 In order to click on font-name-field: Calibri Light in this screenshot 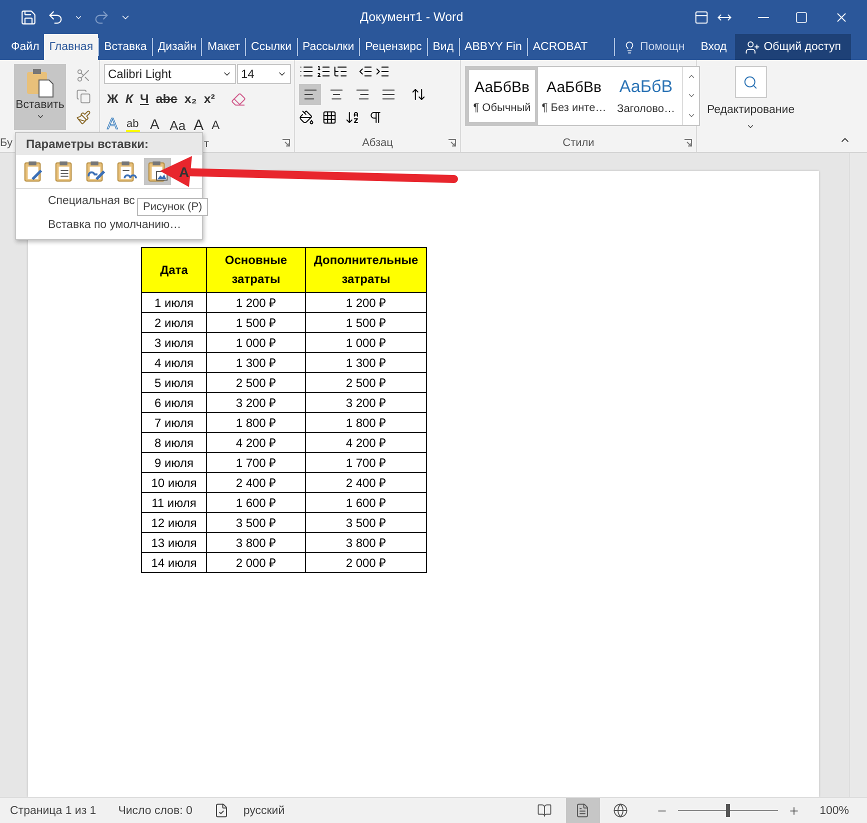, I will do `click(170, 74)`.